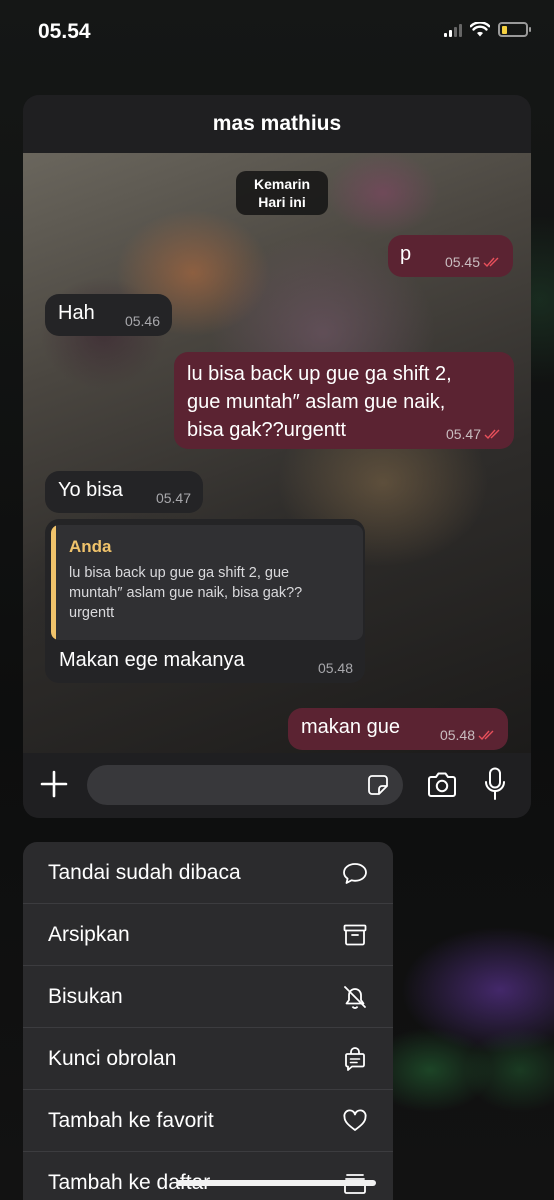 This screenshot has height=1200, width=554. Describe the element at coordinates (495, 784) in the screenshot. I see `mic-icon` at that location.